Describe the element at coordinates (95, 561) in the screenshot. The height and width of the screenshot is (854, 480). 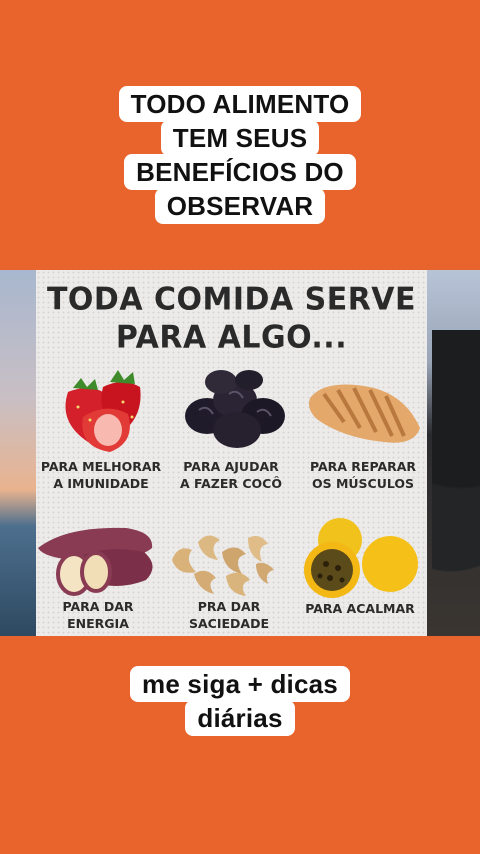
I see `sweet-potato-icon` at that location.